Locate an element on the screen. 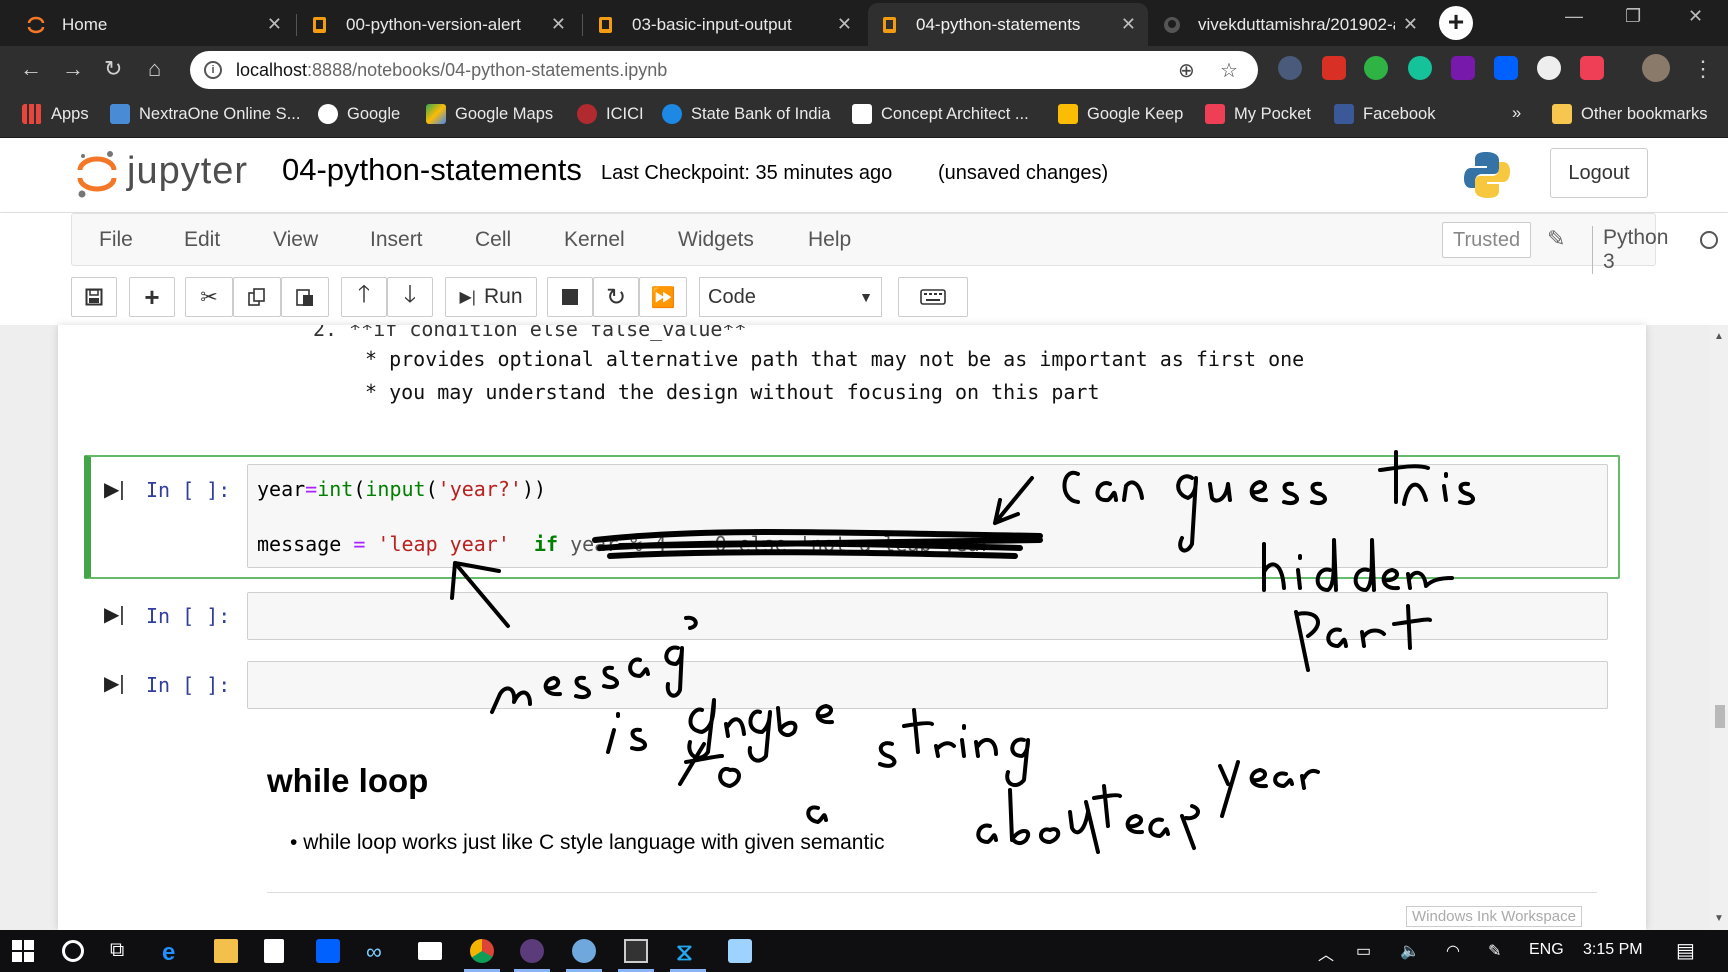 The image size is (1728, 972). ink-workspace-label: Windows Ink Workspace is located at coordinates (1494, 916).